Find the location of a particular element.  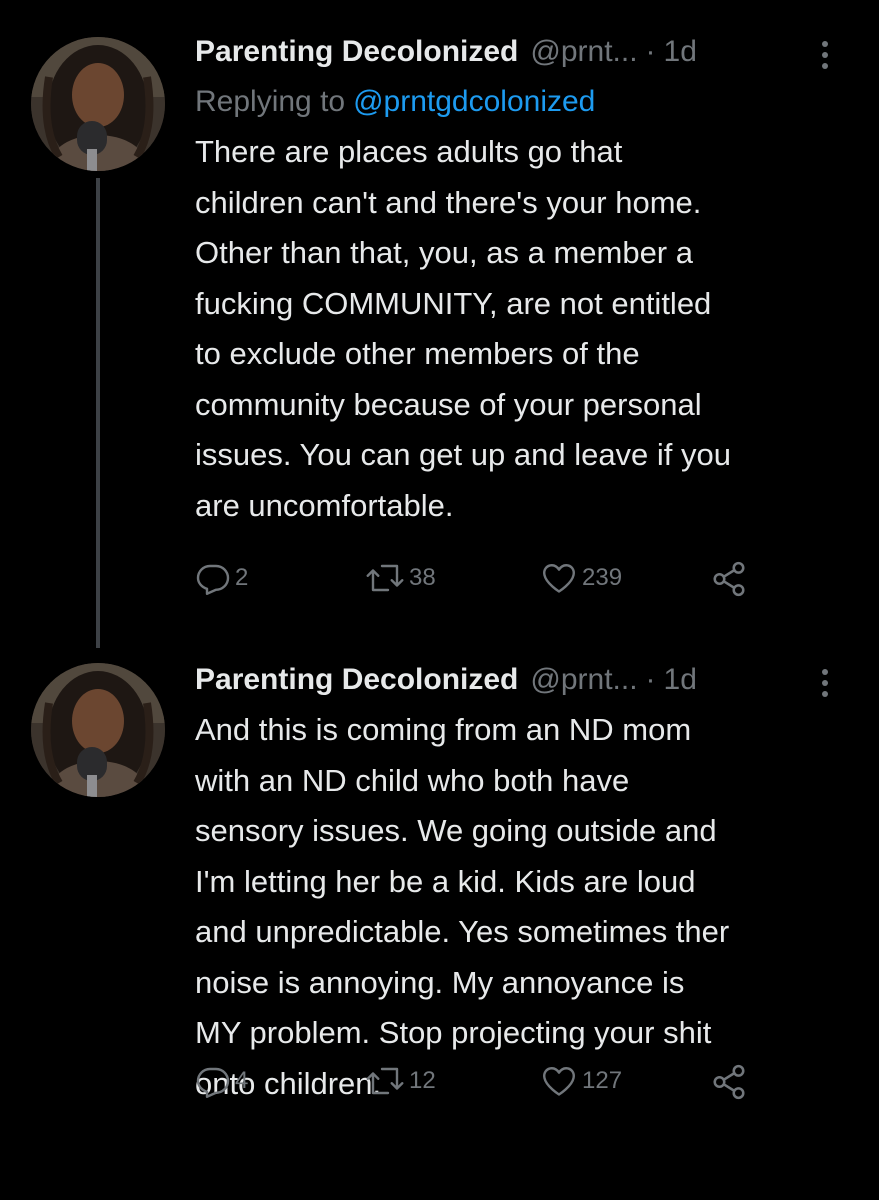

tweet-text-line: noise is annoying. My annoyance is is located at coordinates (440, 982).